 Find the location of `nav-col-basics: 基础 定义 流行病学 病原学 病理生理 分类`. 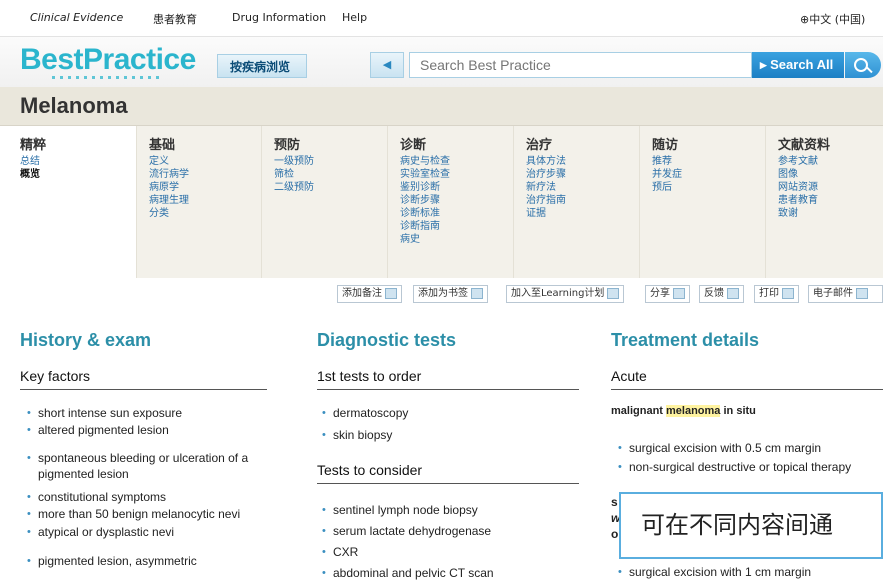

nav-col-basics: 基础 定义 流行病学 病原学 病理生理 分类 is located at coordinates (198, 202).